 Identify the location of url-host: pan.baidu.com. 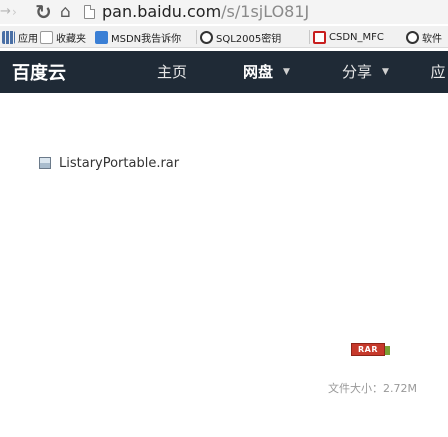
(162, 11).